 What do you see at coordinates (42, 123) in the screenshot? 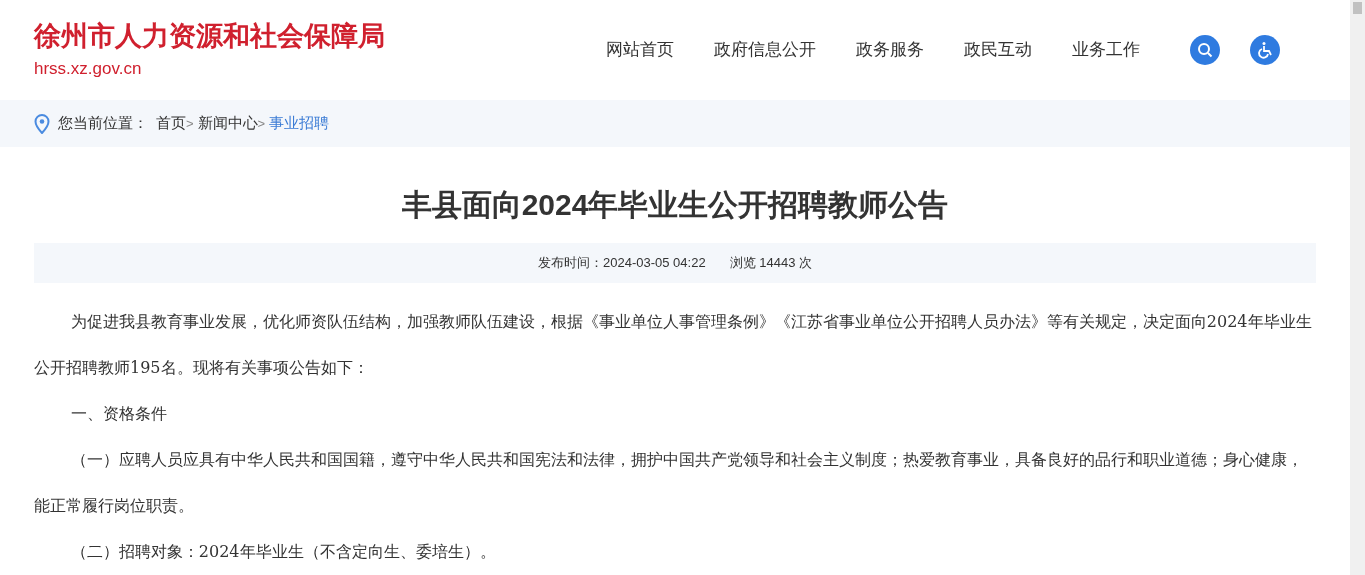
I see `location-pin-icon` at bounding box center [42, 123].